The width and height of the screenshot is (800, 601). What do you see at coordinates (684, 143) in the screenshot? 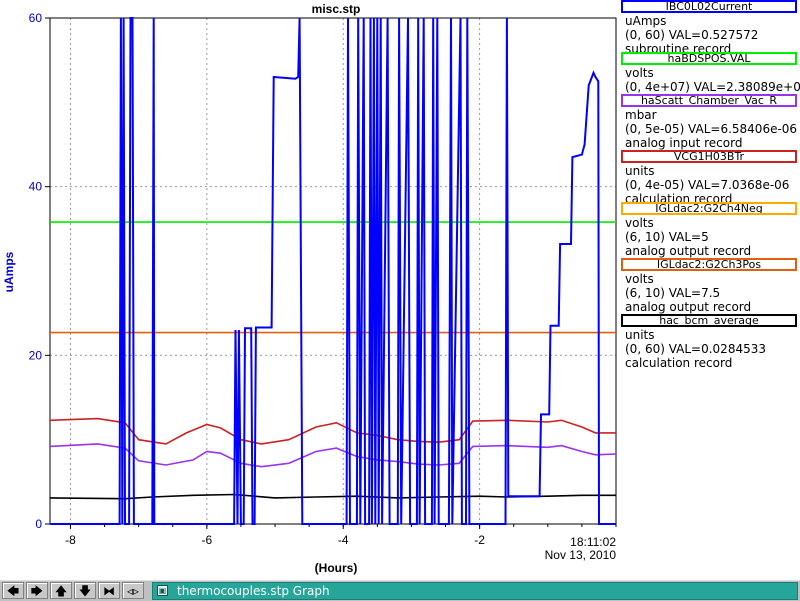
I see `legend-record-type: analog input record` at bounding box center [684, 143].